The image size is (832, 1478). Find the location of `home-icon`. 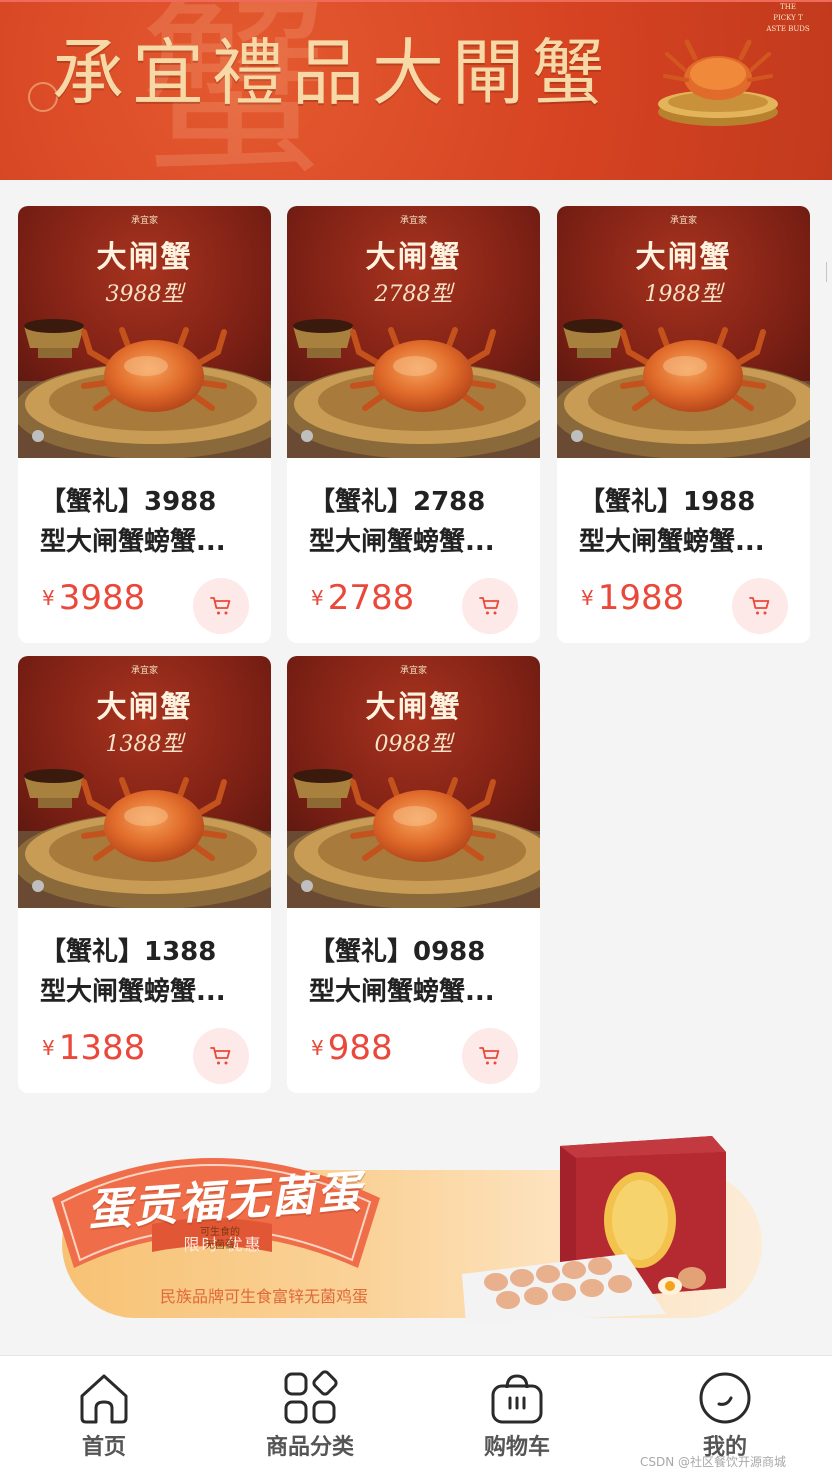

home-icon is located at coordinates (104, 1398).